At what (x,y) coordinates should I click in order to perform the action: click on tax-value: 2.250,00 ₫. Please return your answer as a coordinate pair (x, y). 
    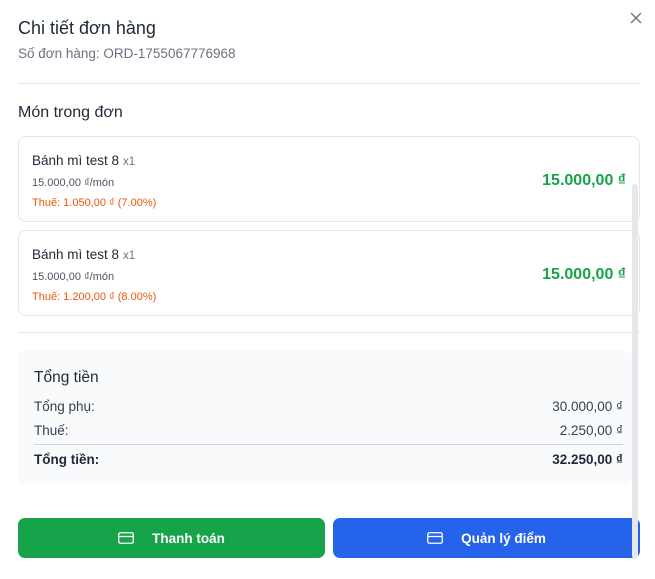
    Looking at the image, I should click on (591, 430).